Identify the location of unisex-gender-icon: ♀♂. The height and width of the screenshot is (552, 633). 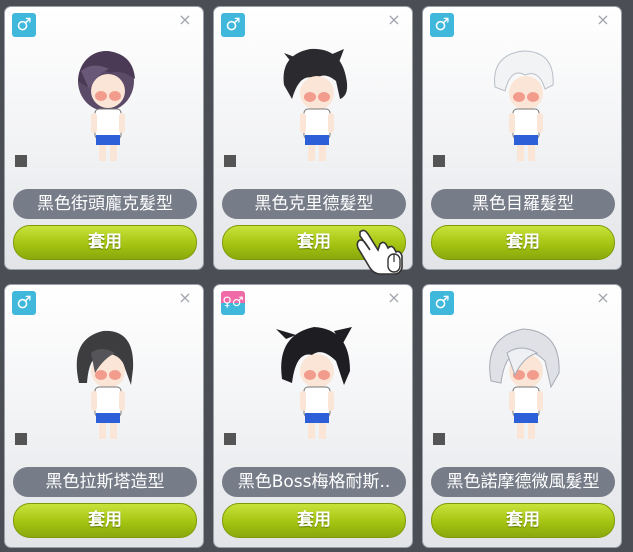
(233, 303).